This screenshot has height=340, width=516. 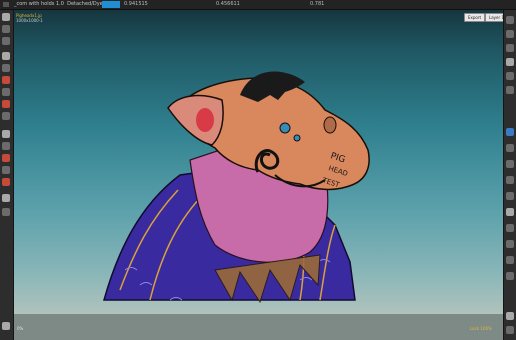 What do you see at coordinates (510, 148) in the screenshot?
I see `blend-icon` at bounding box center [510, 148].